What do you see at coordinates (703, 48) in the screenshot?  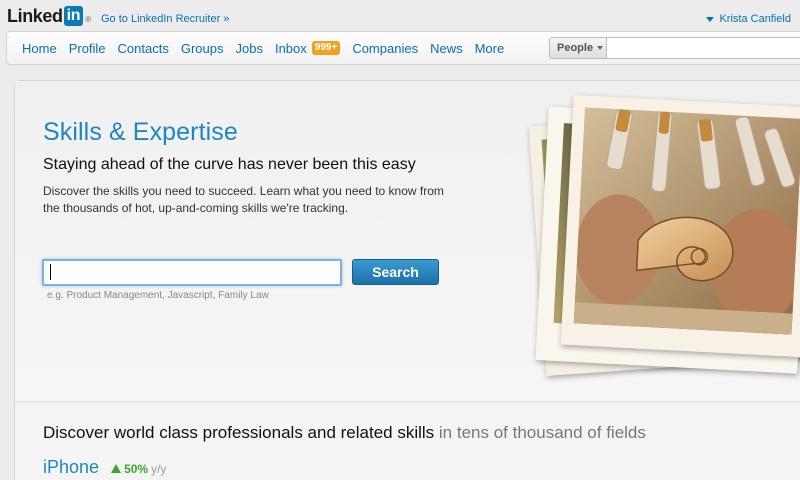 I see `global-search-input` at bounding box center [703, 48].